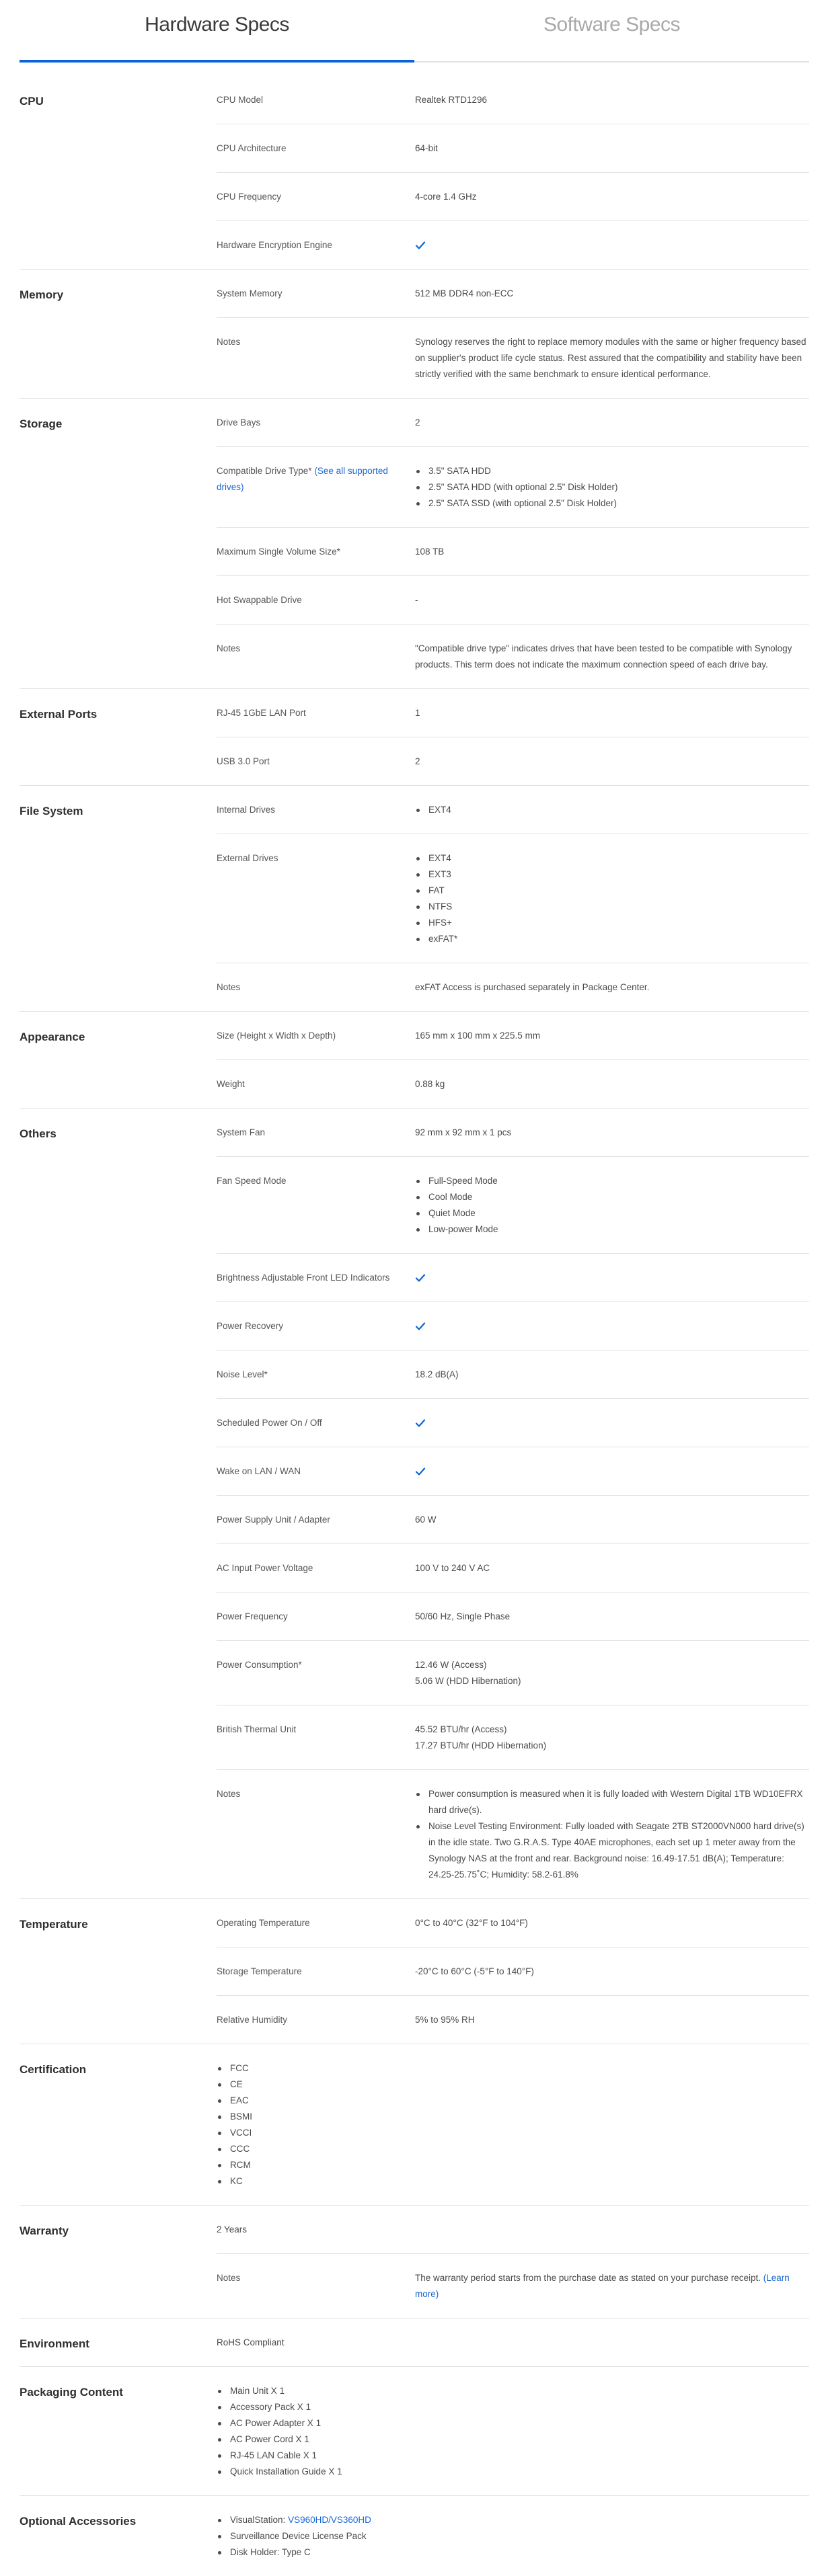 Image resolution: width=828 pixels, height=2576 pixels. I want to click on spec-label: Operating Temperature, so click(263, 1923).